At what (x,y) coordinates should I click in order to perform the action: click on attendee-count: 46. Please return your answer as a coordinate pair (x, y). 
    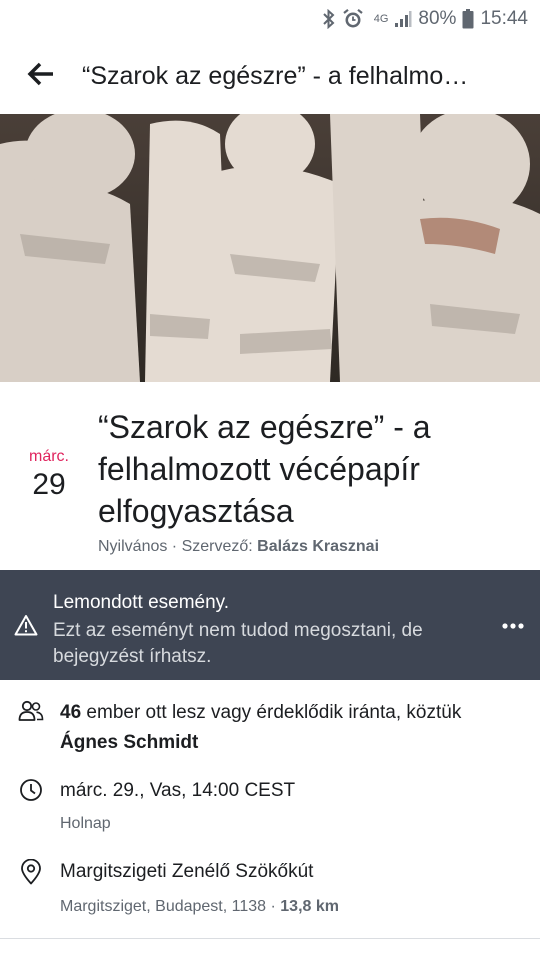
    Looking at the image, I should click on (71, 712).